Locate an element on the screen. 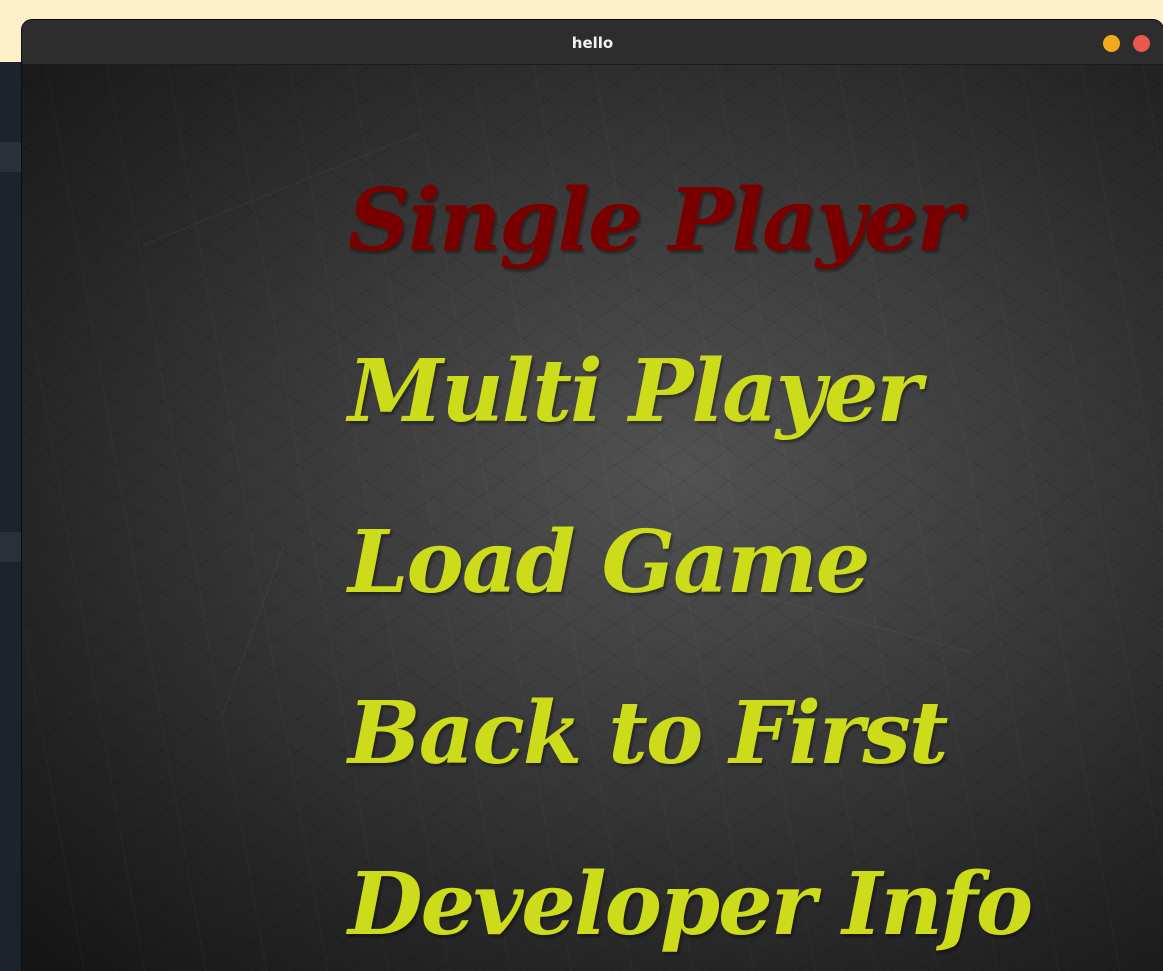 This screenshot has width=1163, height=971. menu-item-back-to-first: Back to First is located at coordinates (689, 733).